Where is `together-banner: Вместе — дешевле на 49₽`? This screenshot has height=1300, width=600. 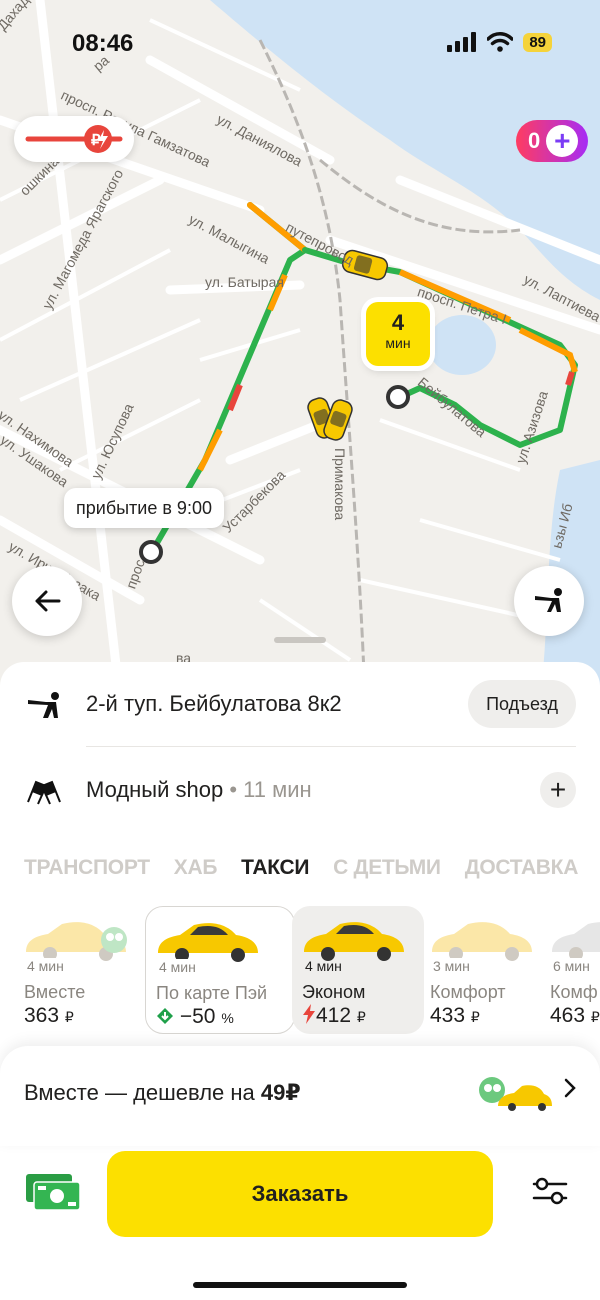
together-banner: Вместе — дешевле на 49₽ is located at coordinates (300, 1096).